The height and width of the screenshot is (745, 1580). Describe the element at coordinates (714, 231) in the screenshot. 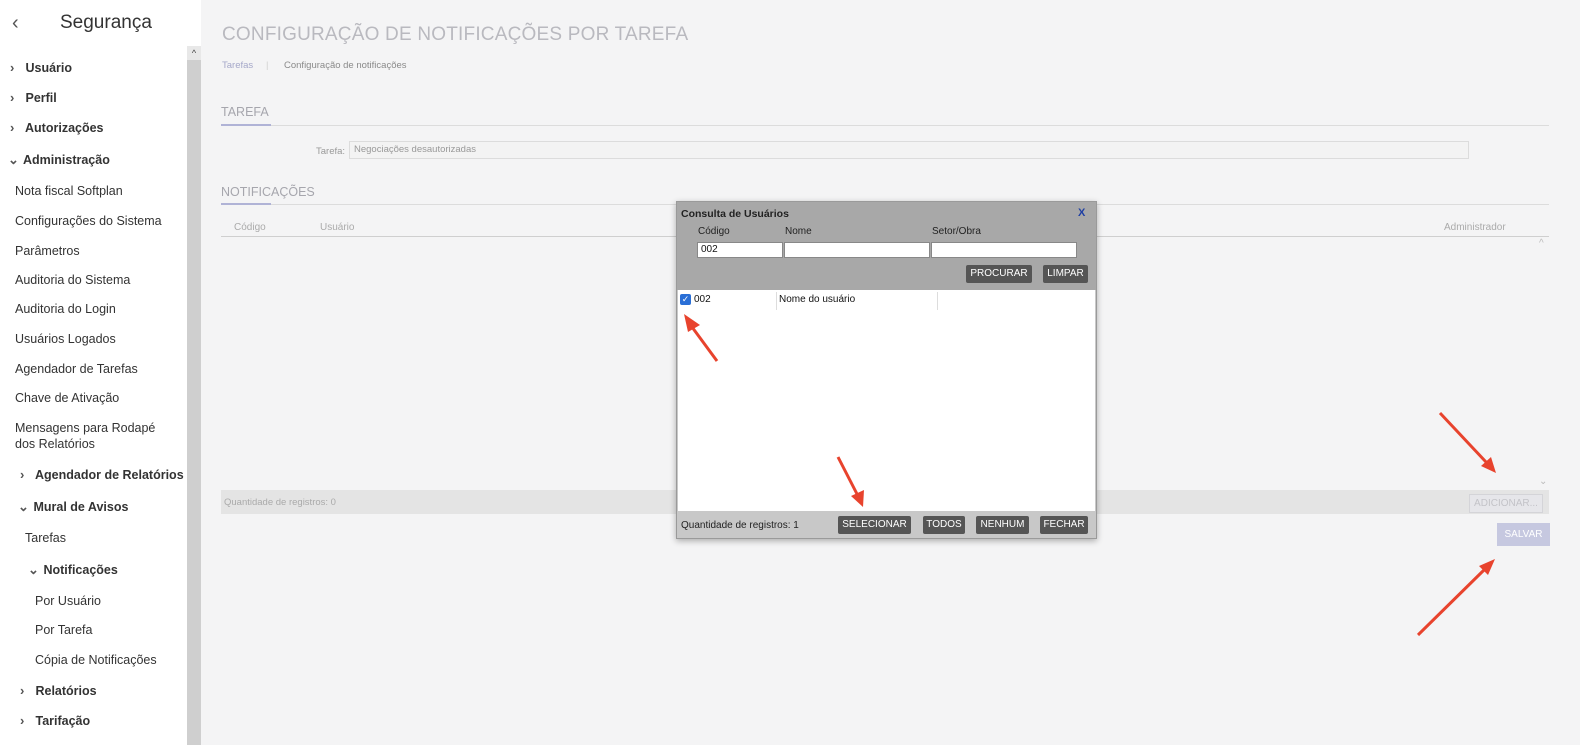

I see `label-codigo: Código` at that location.